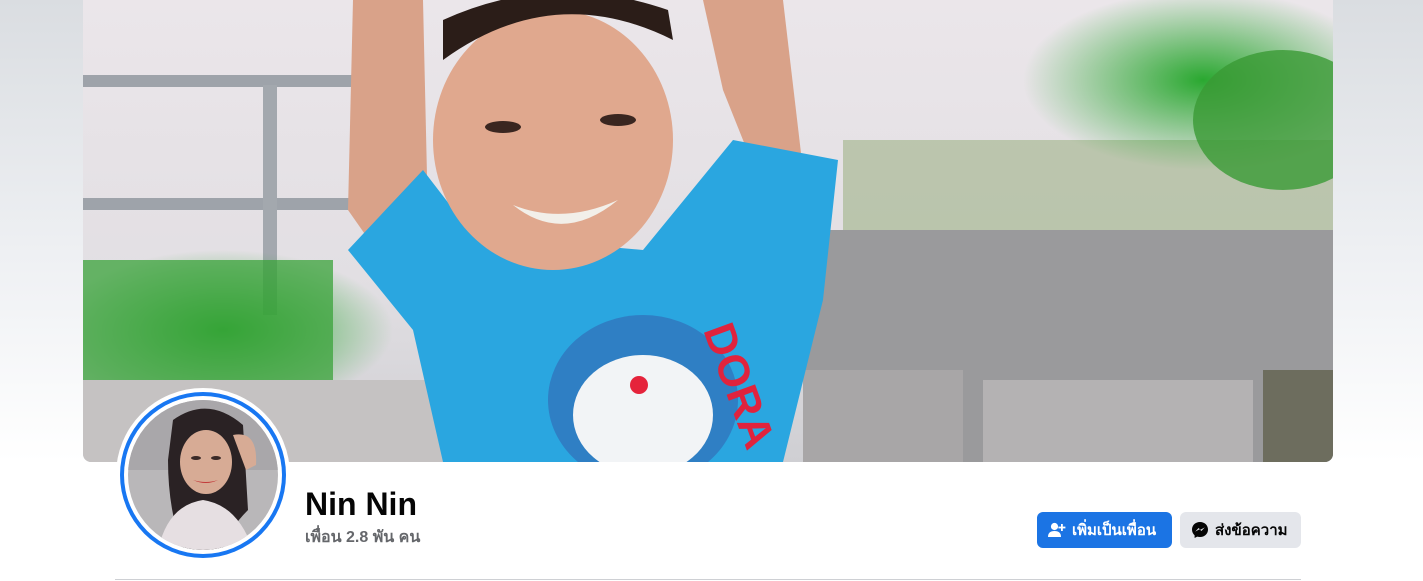 The height and width of the screenshot is (581, 1423). I want to click on message-button: ส่งข้อความ, so click(1240, 530).